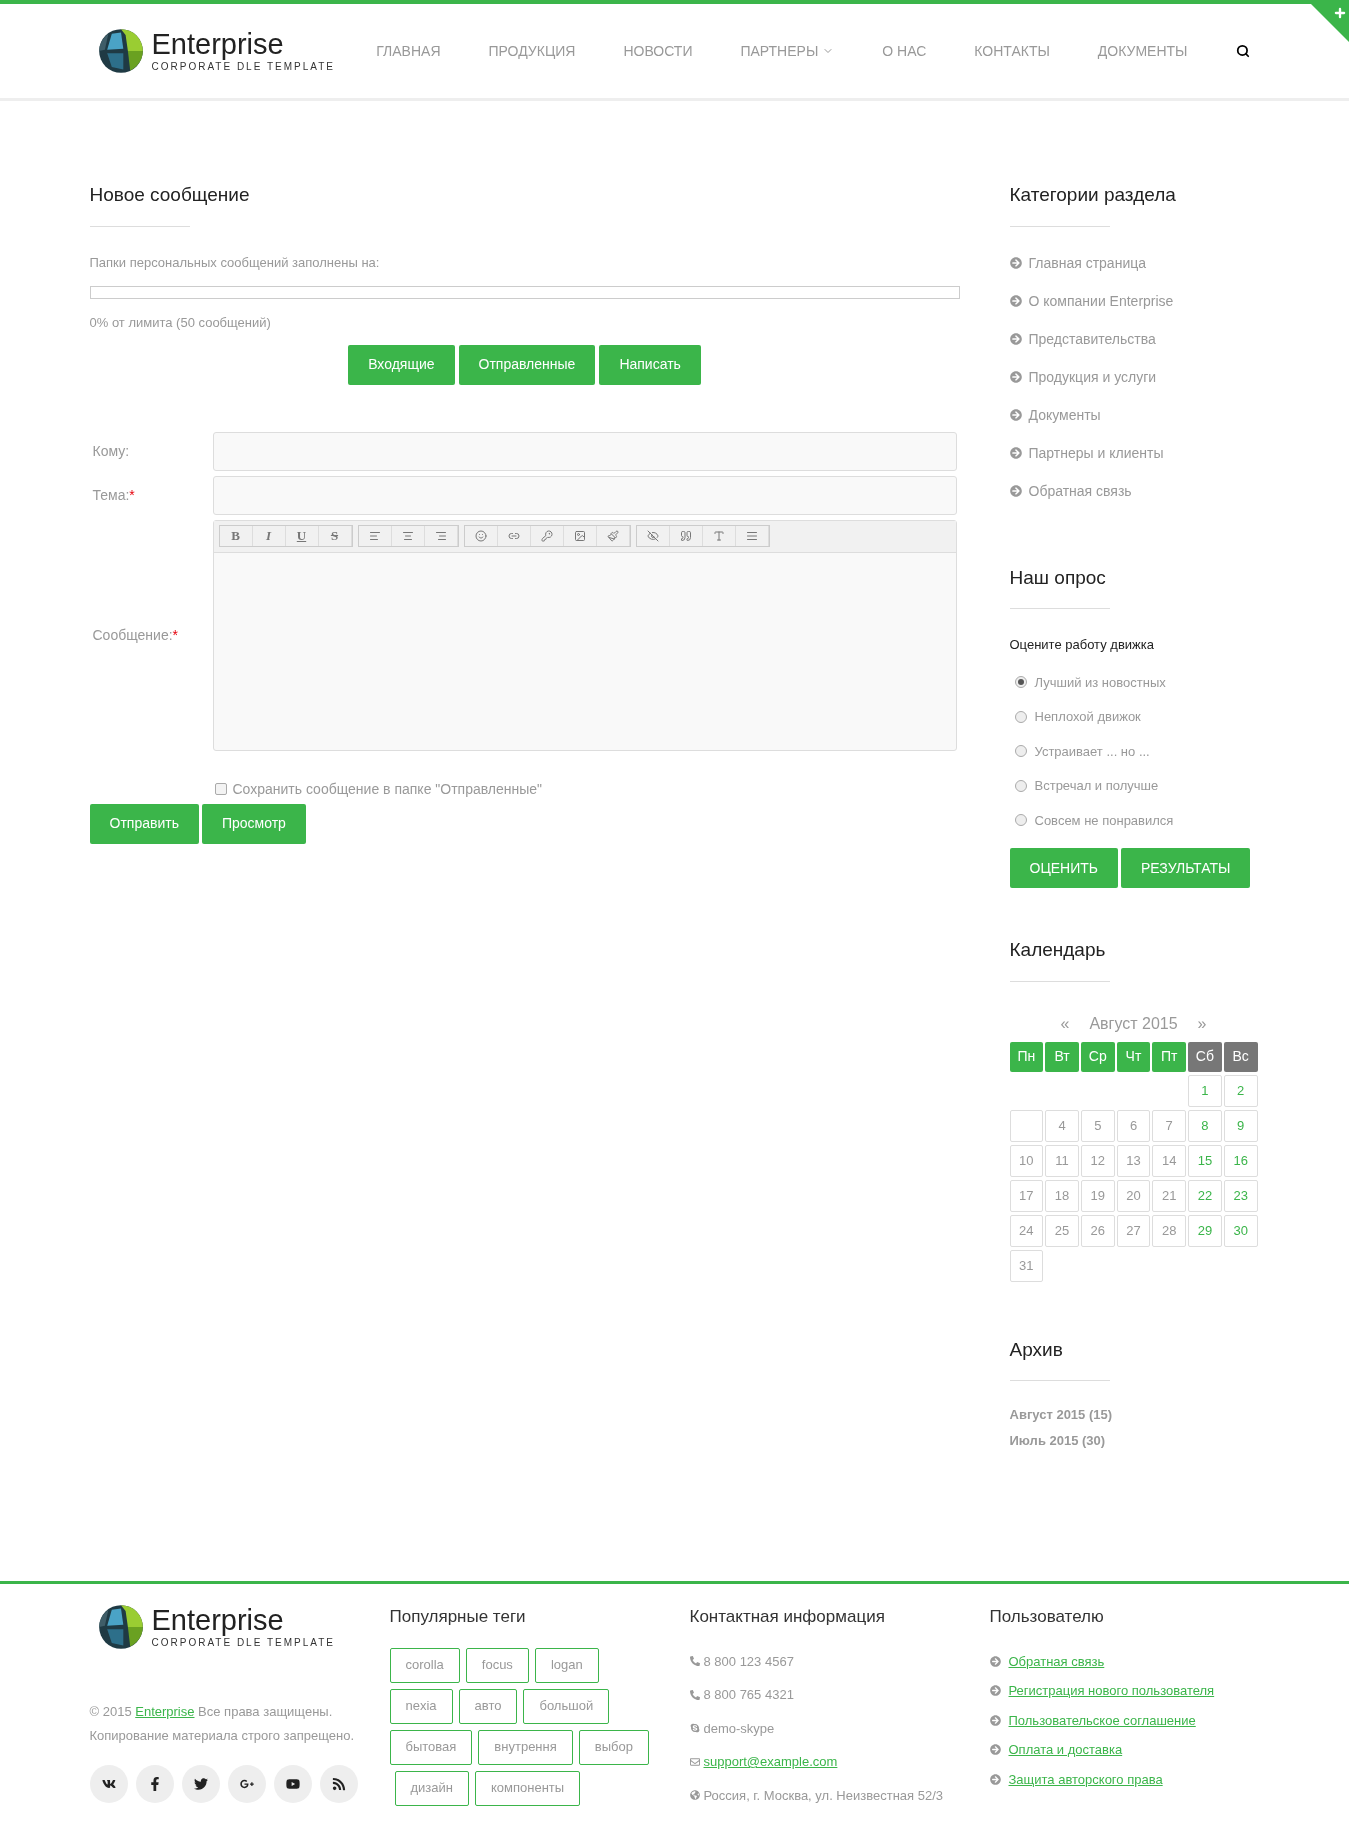 The width and height of the screenshot is (1349, 1843). Describe the element at coordinates (120, 51) in the screenshot. I see `globe-logo-icon` at that location.